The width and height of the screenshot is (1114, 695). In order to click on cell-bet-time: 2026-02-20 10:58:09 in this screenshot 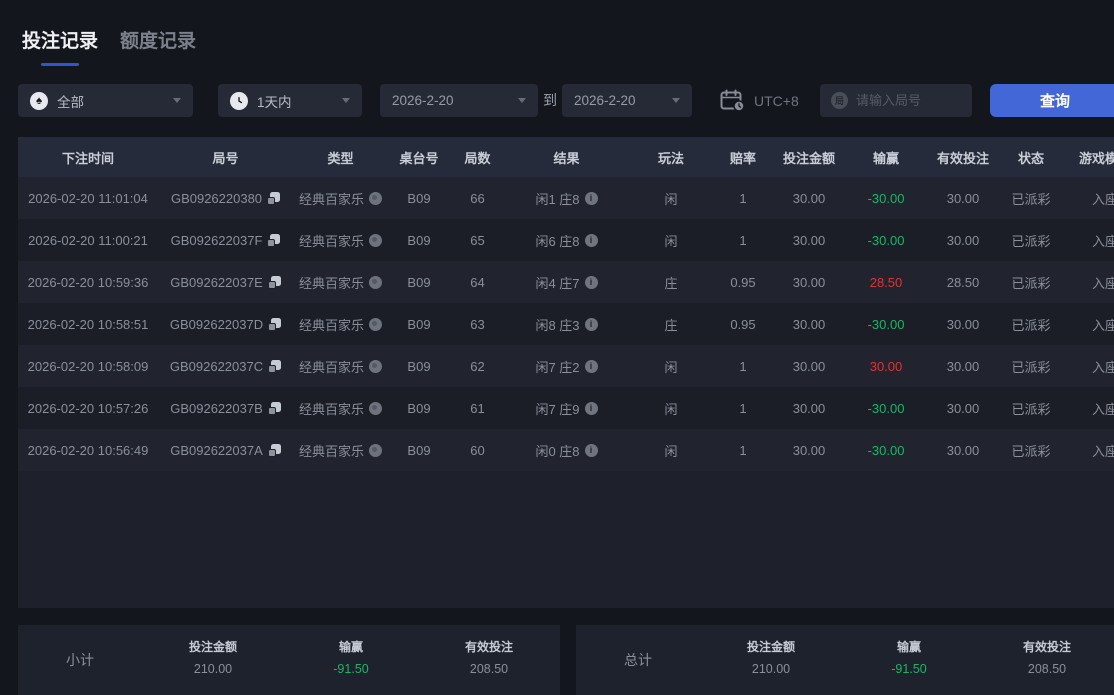, I will do `click(88, 366)`.